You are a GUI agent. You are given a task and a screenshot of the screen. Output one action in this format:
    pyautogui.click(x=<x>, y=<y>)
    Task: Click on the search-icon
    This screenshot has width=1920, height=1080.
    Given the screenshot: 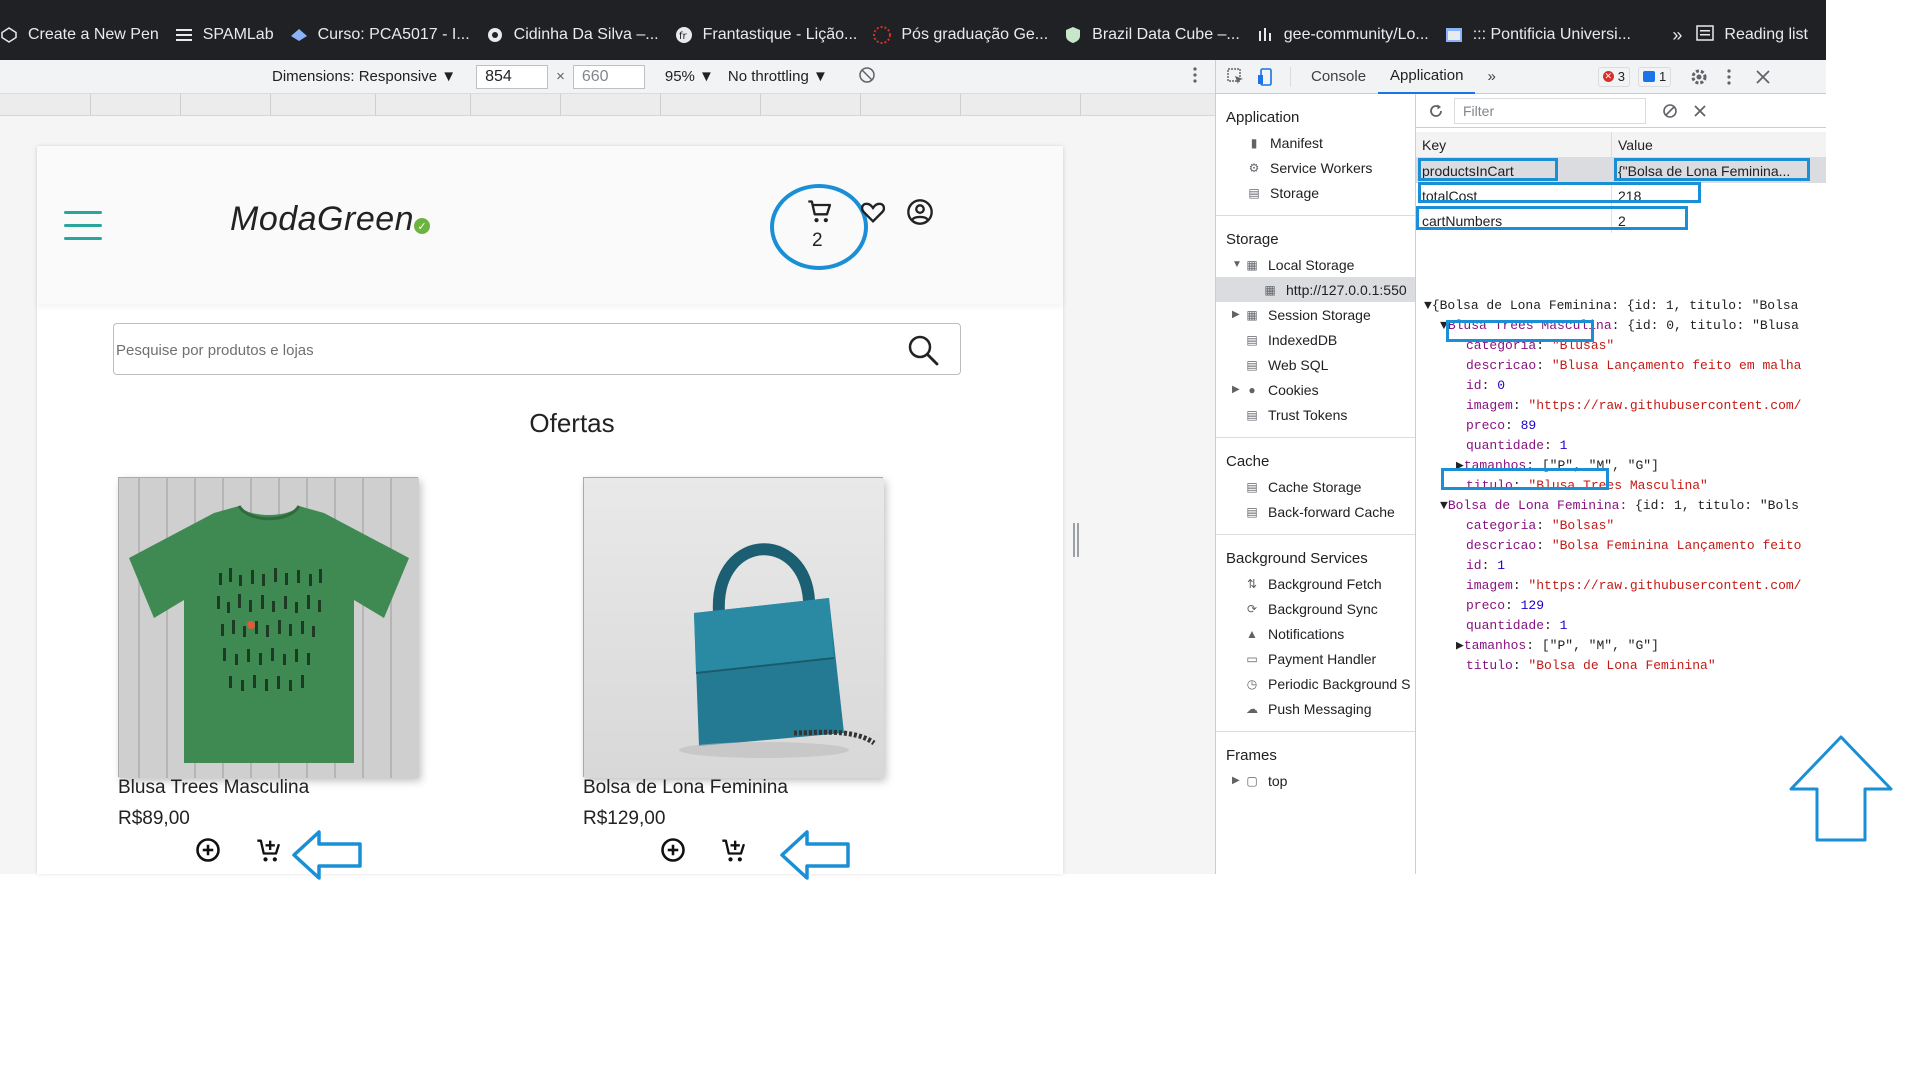 What is the action you would take?
    pyautogui.click(x=923, y=350)
    